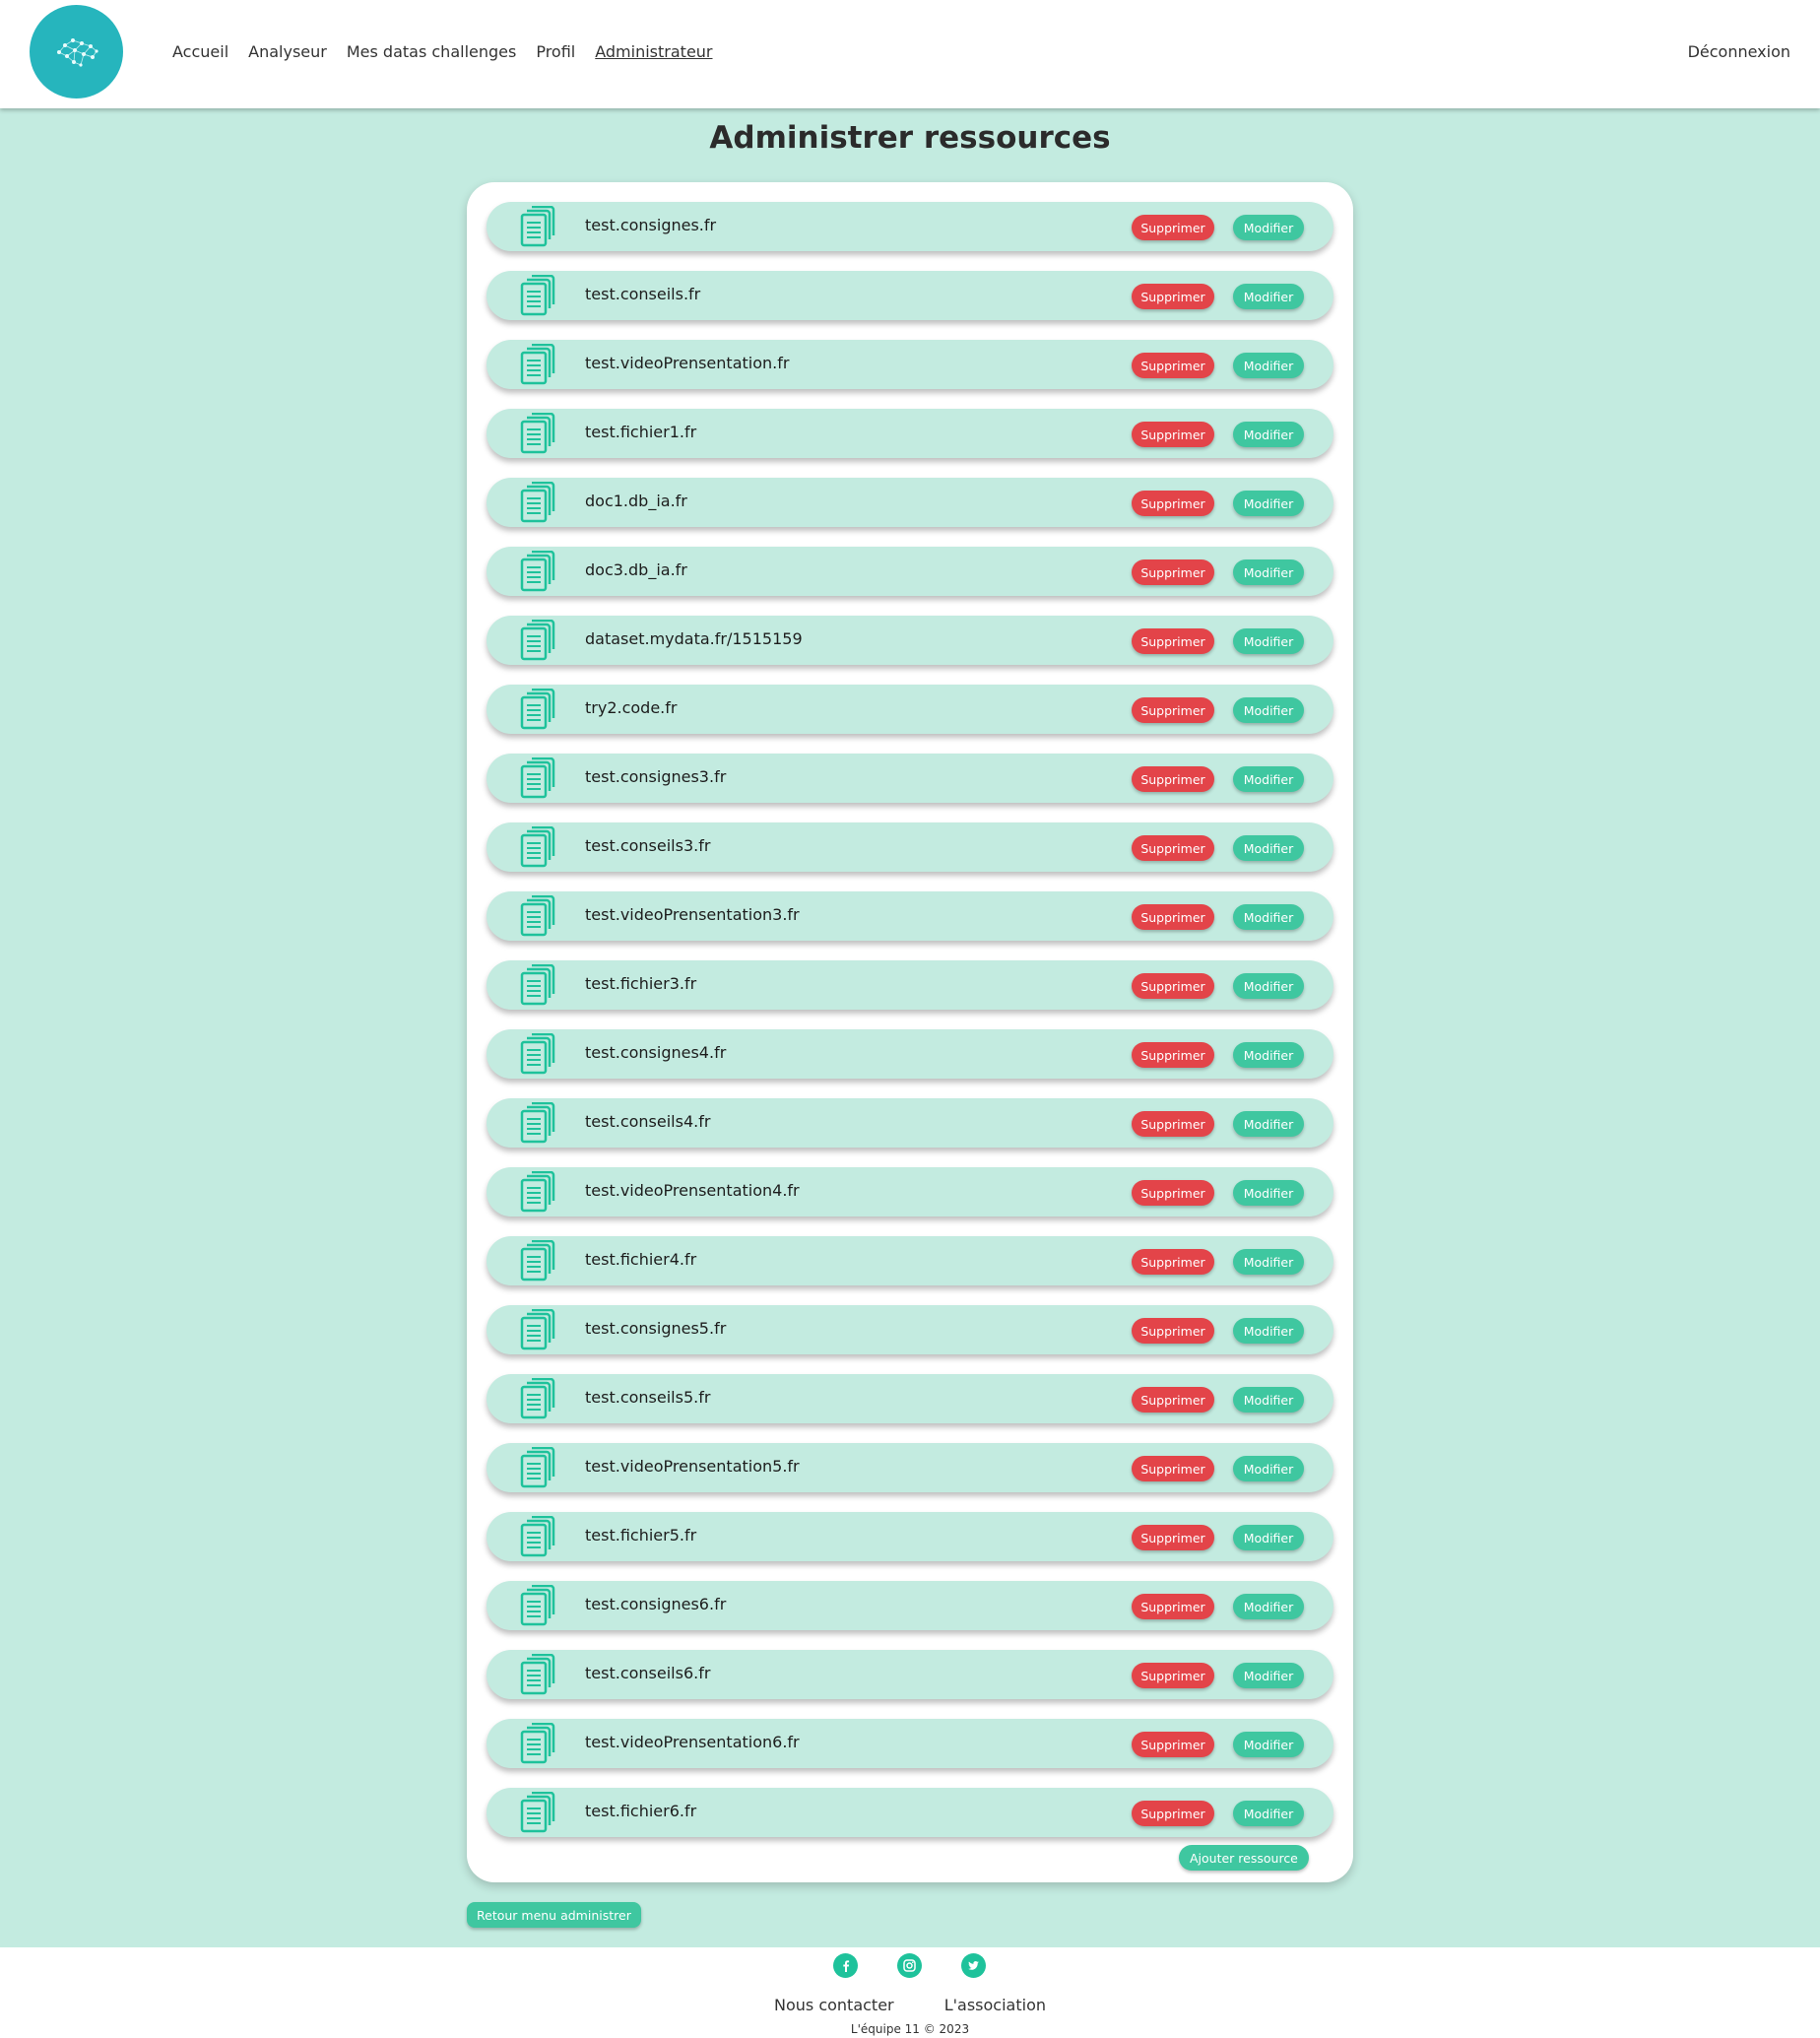 The width and height of the screenshot is (1820, 2038). What do you see at coordinates (910, 778) in the screenshot?
I see `resource-row: test.consignes3.fr Supprimer Modifier` at bounding box center [910, 778].